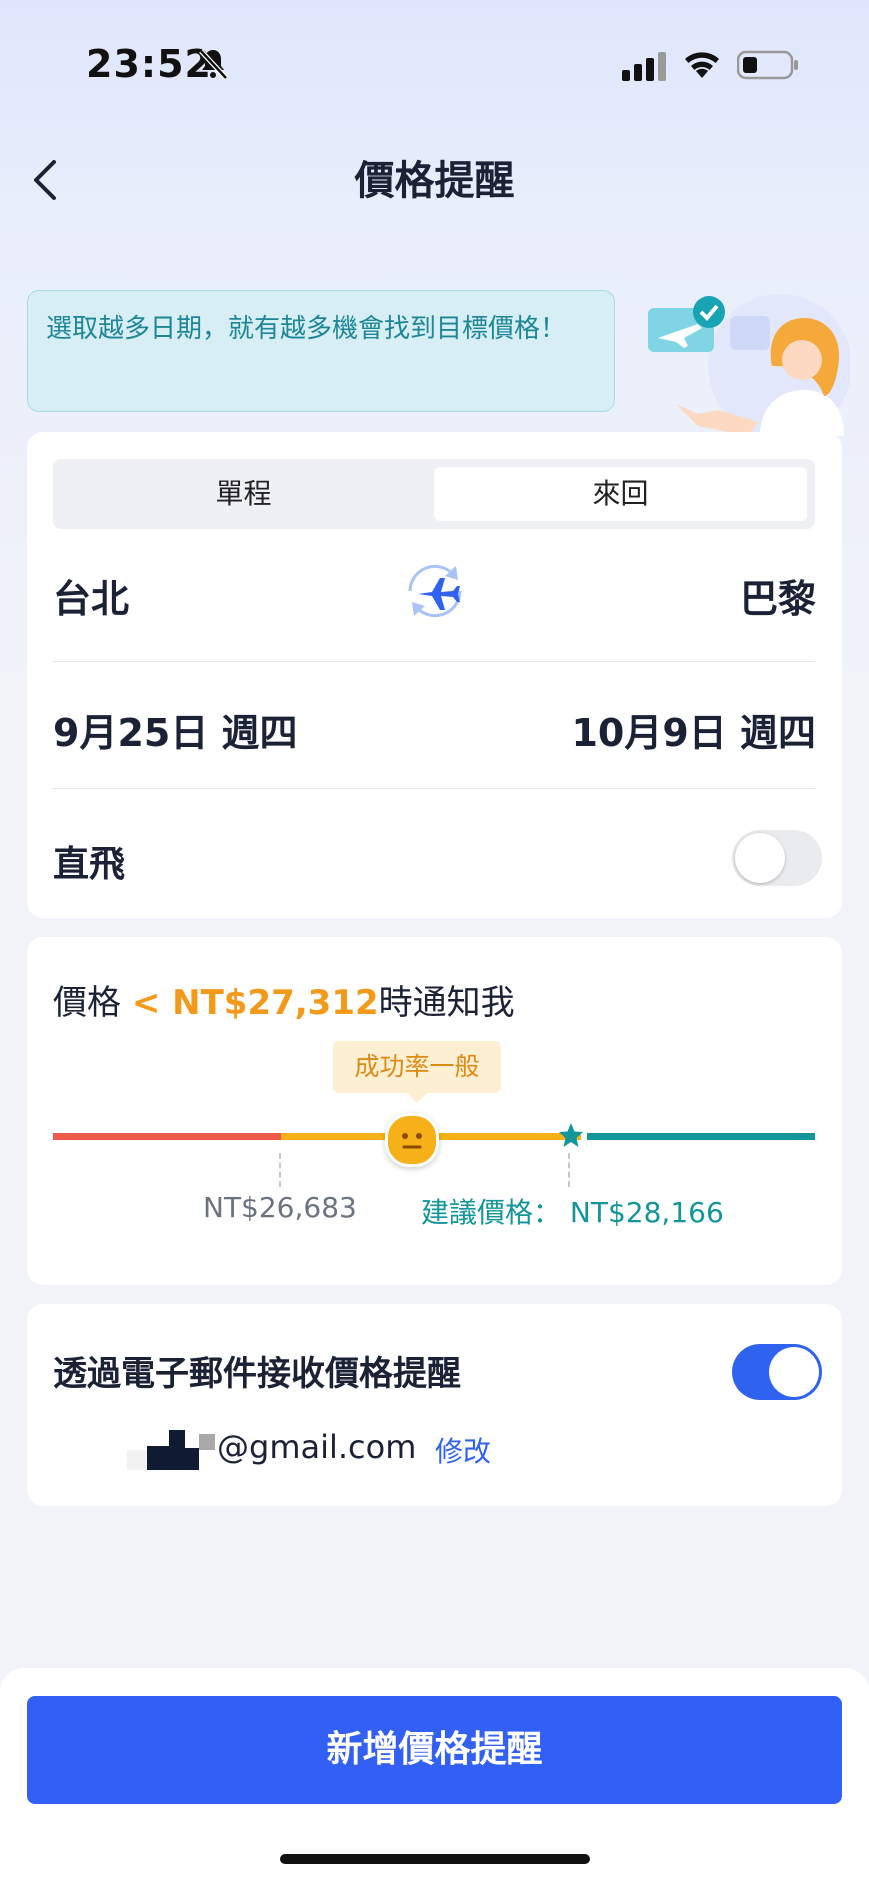  I want to click on direct-flight-label: 直飛, so click(89, 864).